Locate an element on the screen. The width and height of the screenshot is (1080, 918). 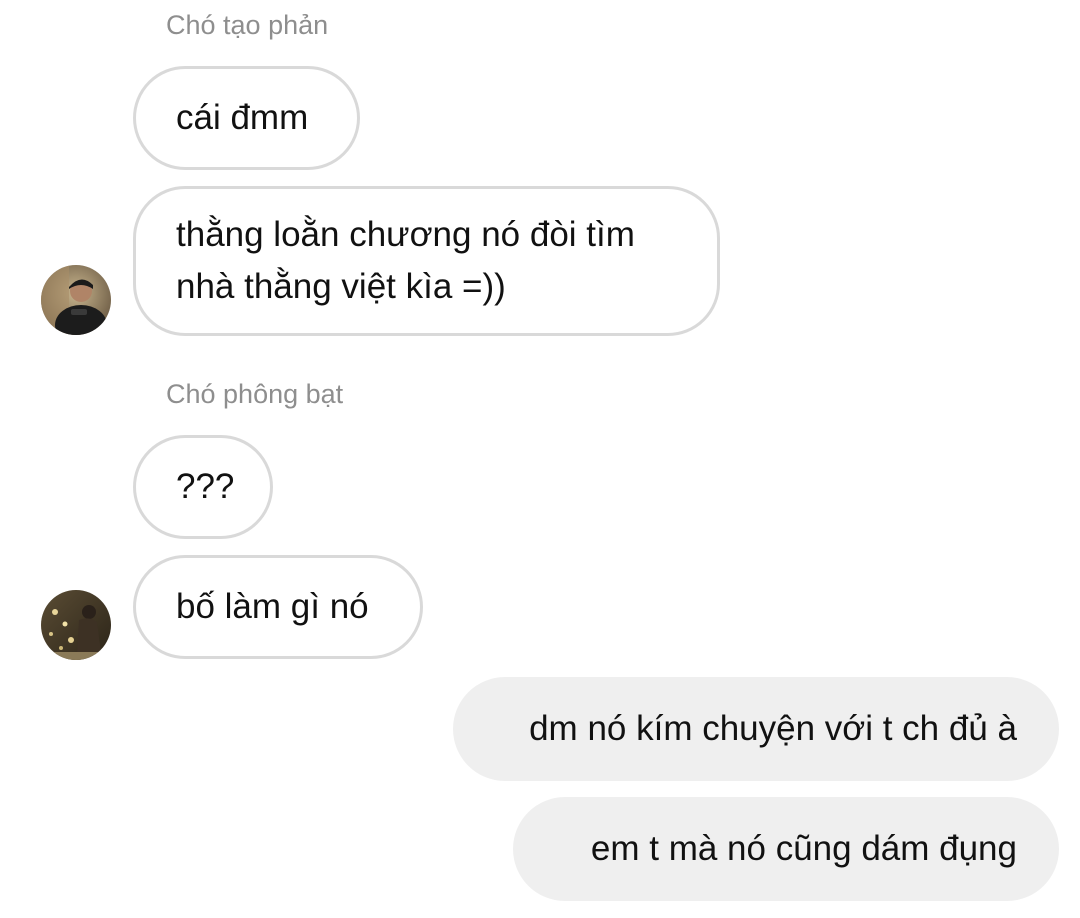
message-bubble-incoming: cái đmm is located at coordinates (246, 118).